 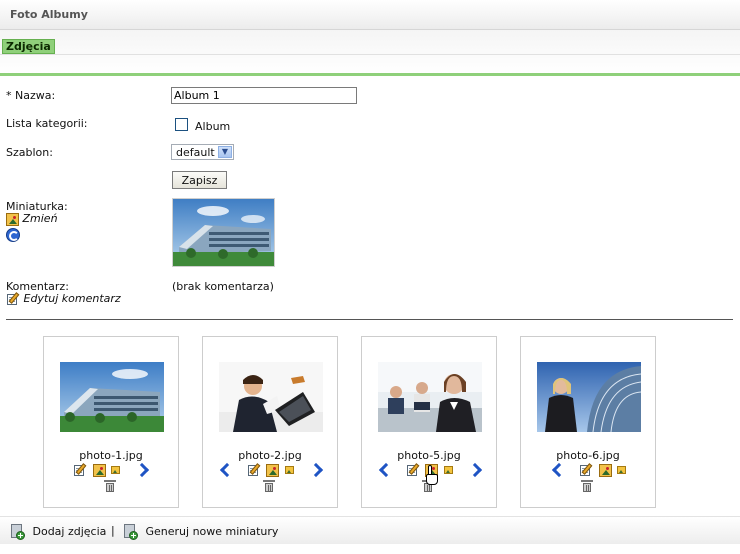 I want to click on template-select: default ▼, so click(x=202, y=152).